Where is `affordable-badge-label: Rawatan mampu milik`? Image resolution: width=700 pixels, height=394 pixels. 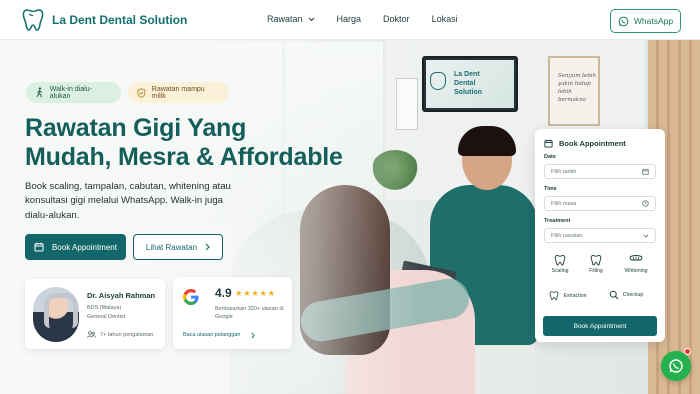 affordable-badge-label: Rawatan mampu milik is located at coordinates (178, 92).